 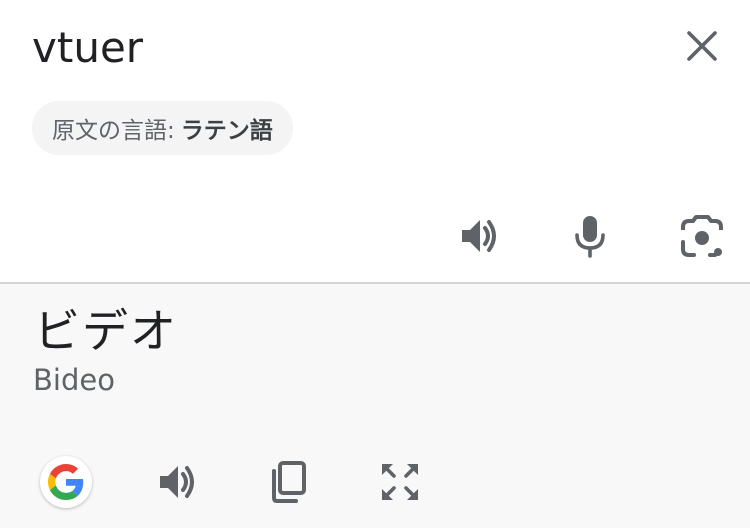 I want to click on detected-language-name: ラテン語, so click(x=226, y=131).